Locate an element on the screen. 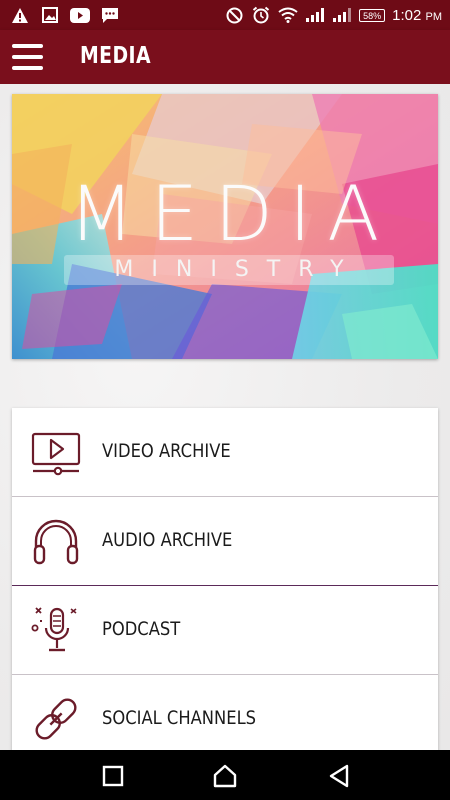 This screenshot has width=450, height=800. back-triangle-icon is located at coordinates (339, 776).